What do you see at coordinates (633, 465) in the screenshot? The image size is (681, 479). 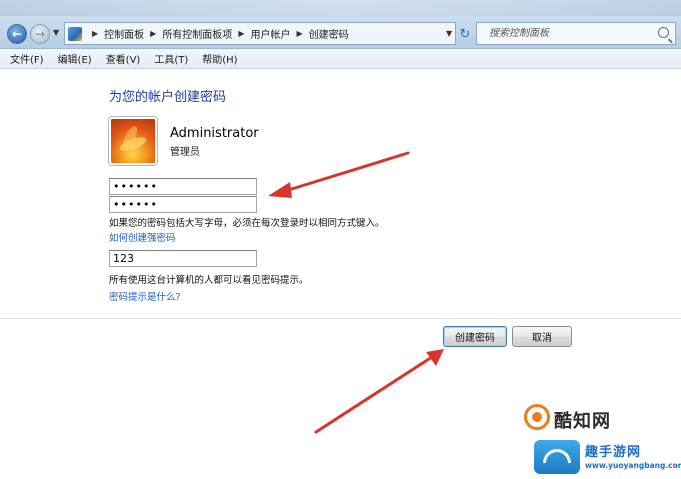 I see `watermark-url: www.yuoyangbang.com` at bounding box center [633, 465].